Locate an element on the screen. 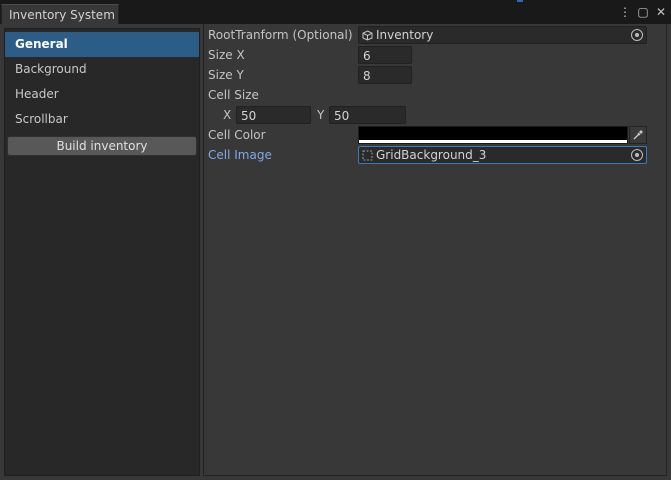 This screenshot has width=671, height=480. window-tab: Inventory System is located at coordinates (60, 14).